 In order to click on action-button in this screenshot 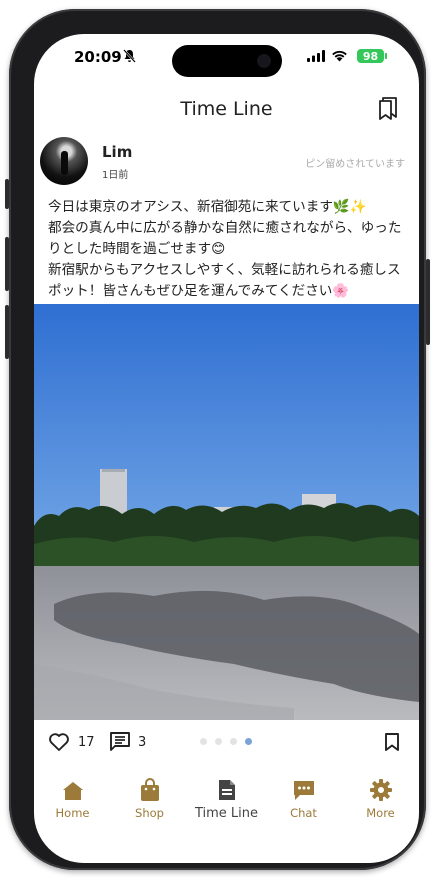, I will do `click(7, 194)`.